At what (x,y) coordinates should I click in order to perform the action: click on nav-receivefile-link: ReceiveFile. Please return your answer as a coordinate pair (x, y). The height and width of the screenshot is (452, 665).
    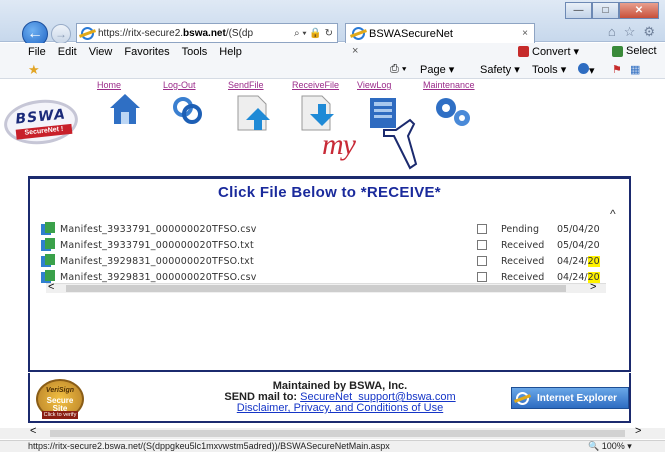
    Looking at the image, I should click on (315, 85).